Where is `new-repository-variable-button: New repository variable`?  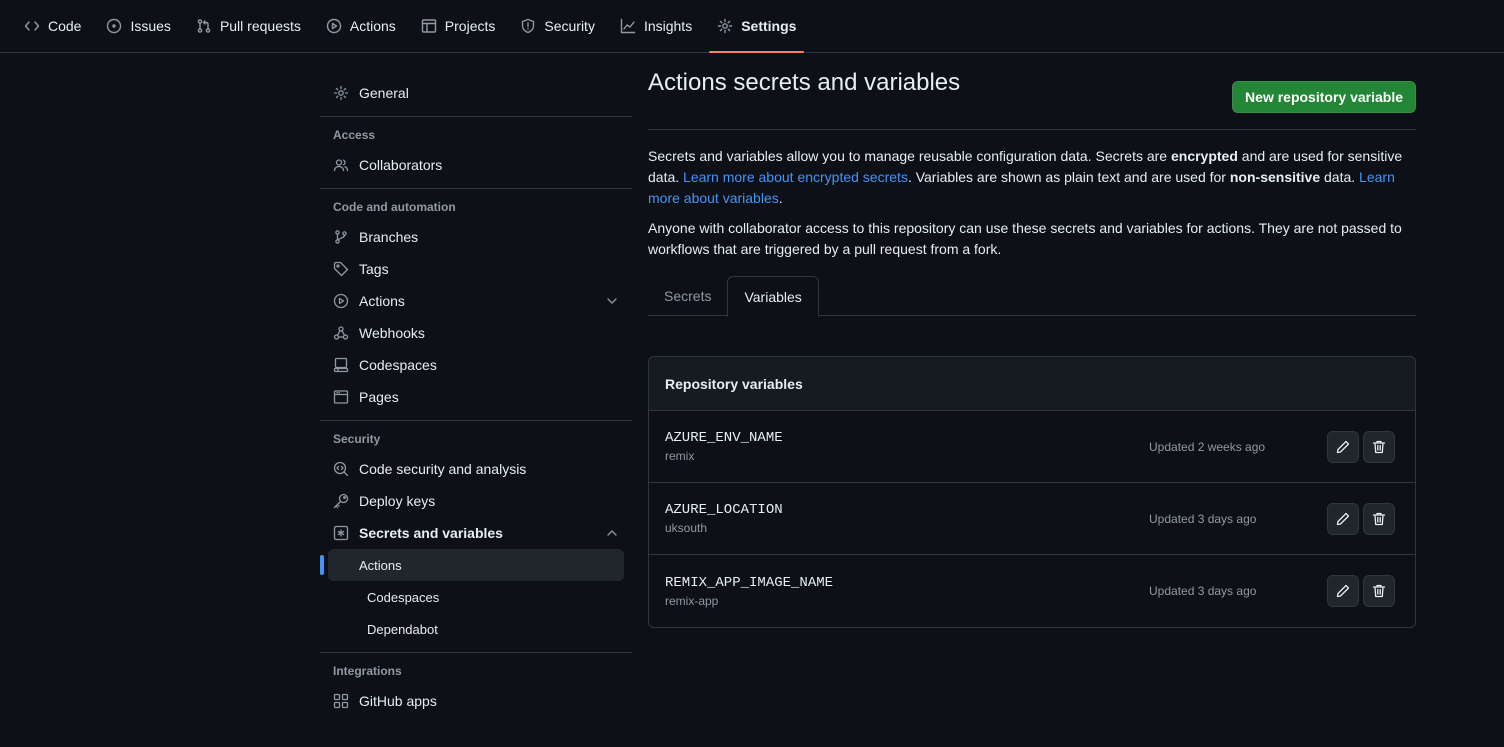
new-repository-variable-button: New repository variable is located at coordinates (1324, 97).